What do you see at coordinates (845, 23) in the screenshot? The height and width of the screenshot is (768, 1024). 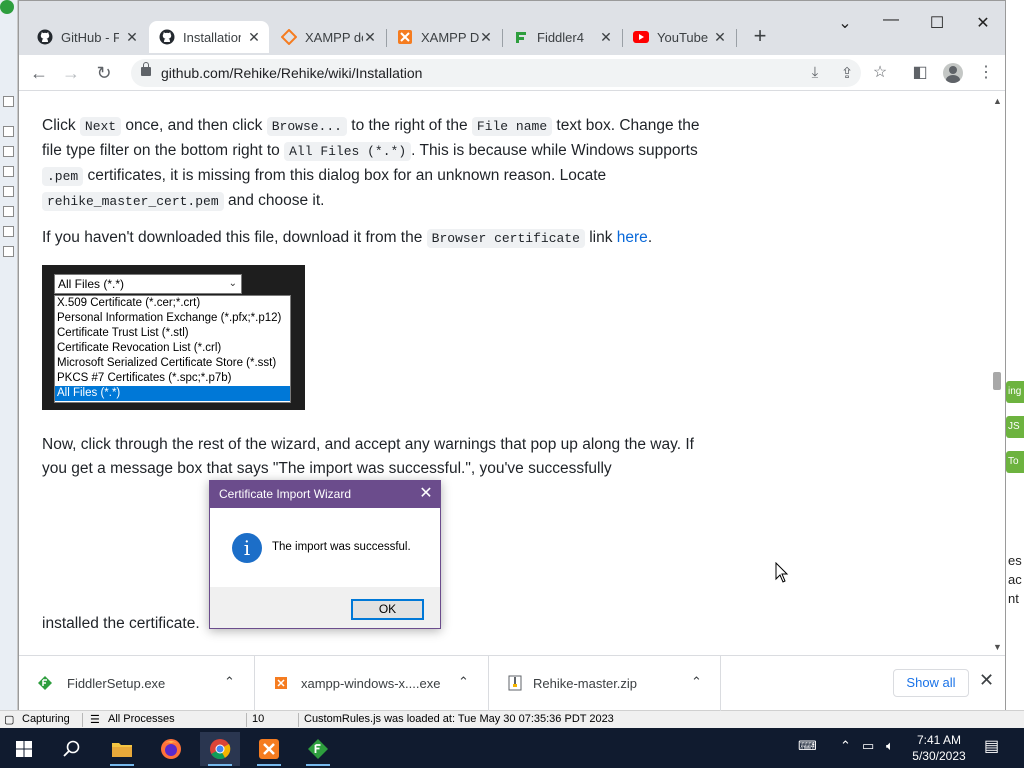 I see `tab-search-chevron-icon: ⌄` at bounding box center [845, 23].